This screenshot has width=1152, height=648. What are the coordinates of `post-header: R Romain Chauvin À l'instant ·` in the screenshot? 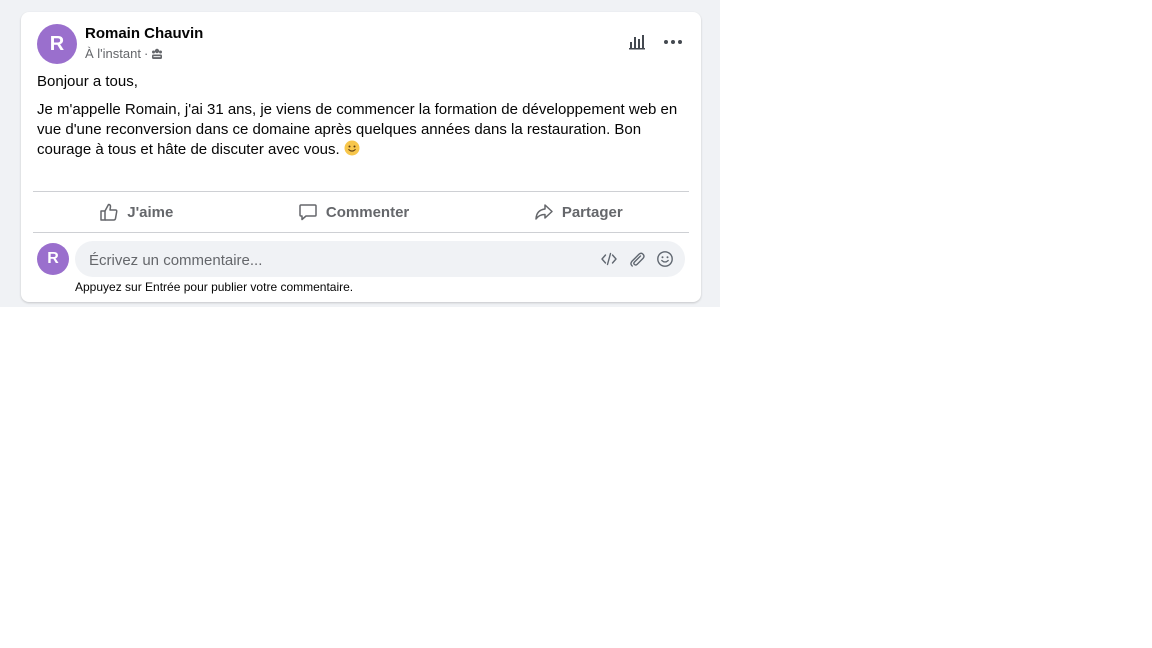 It's located at (361, 46).